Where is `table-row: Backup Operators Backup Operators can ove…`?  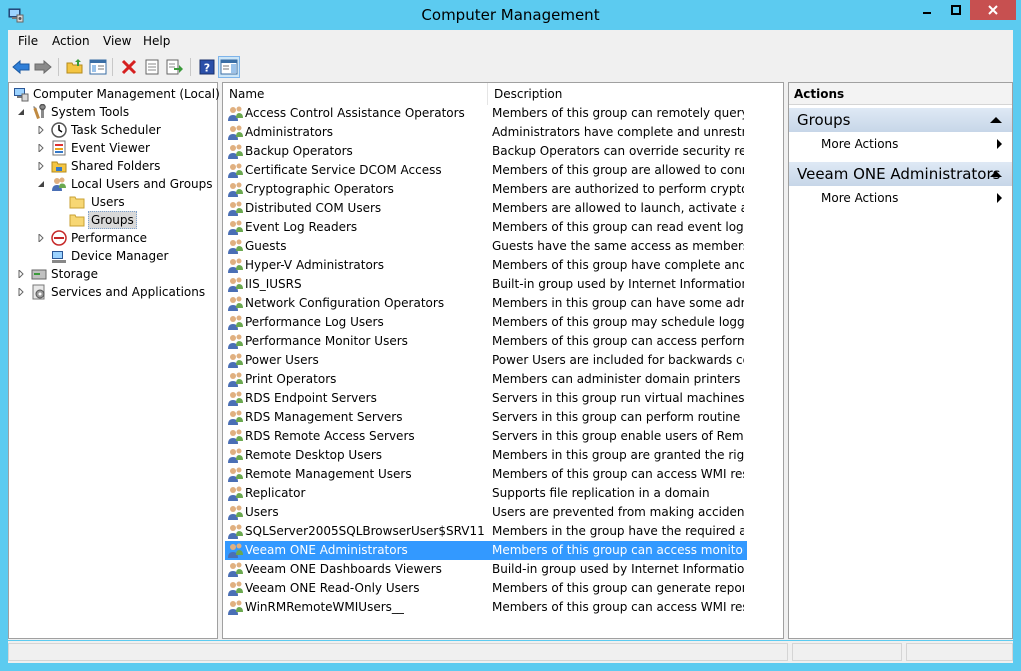 table-row: Backup Operators Backup Operators can ove… is located at coordinates (486, 151).